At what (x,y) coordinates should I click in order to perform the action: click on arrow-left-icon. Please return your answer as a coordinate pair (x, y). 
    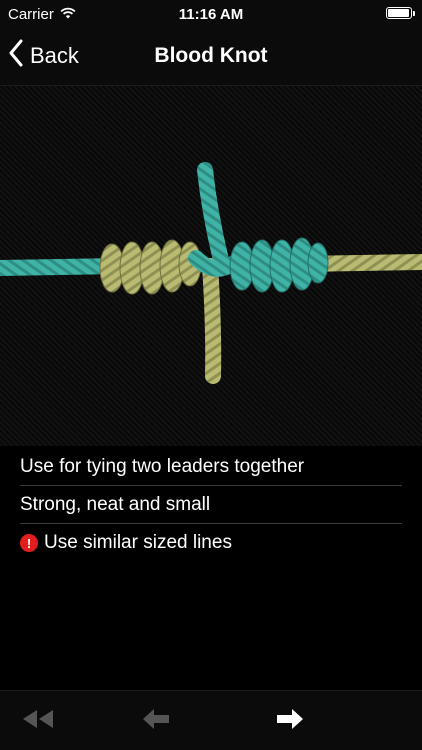
    Looking at the image, I should click on (156, 721).